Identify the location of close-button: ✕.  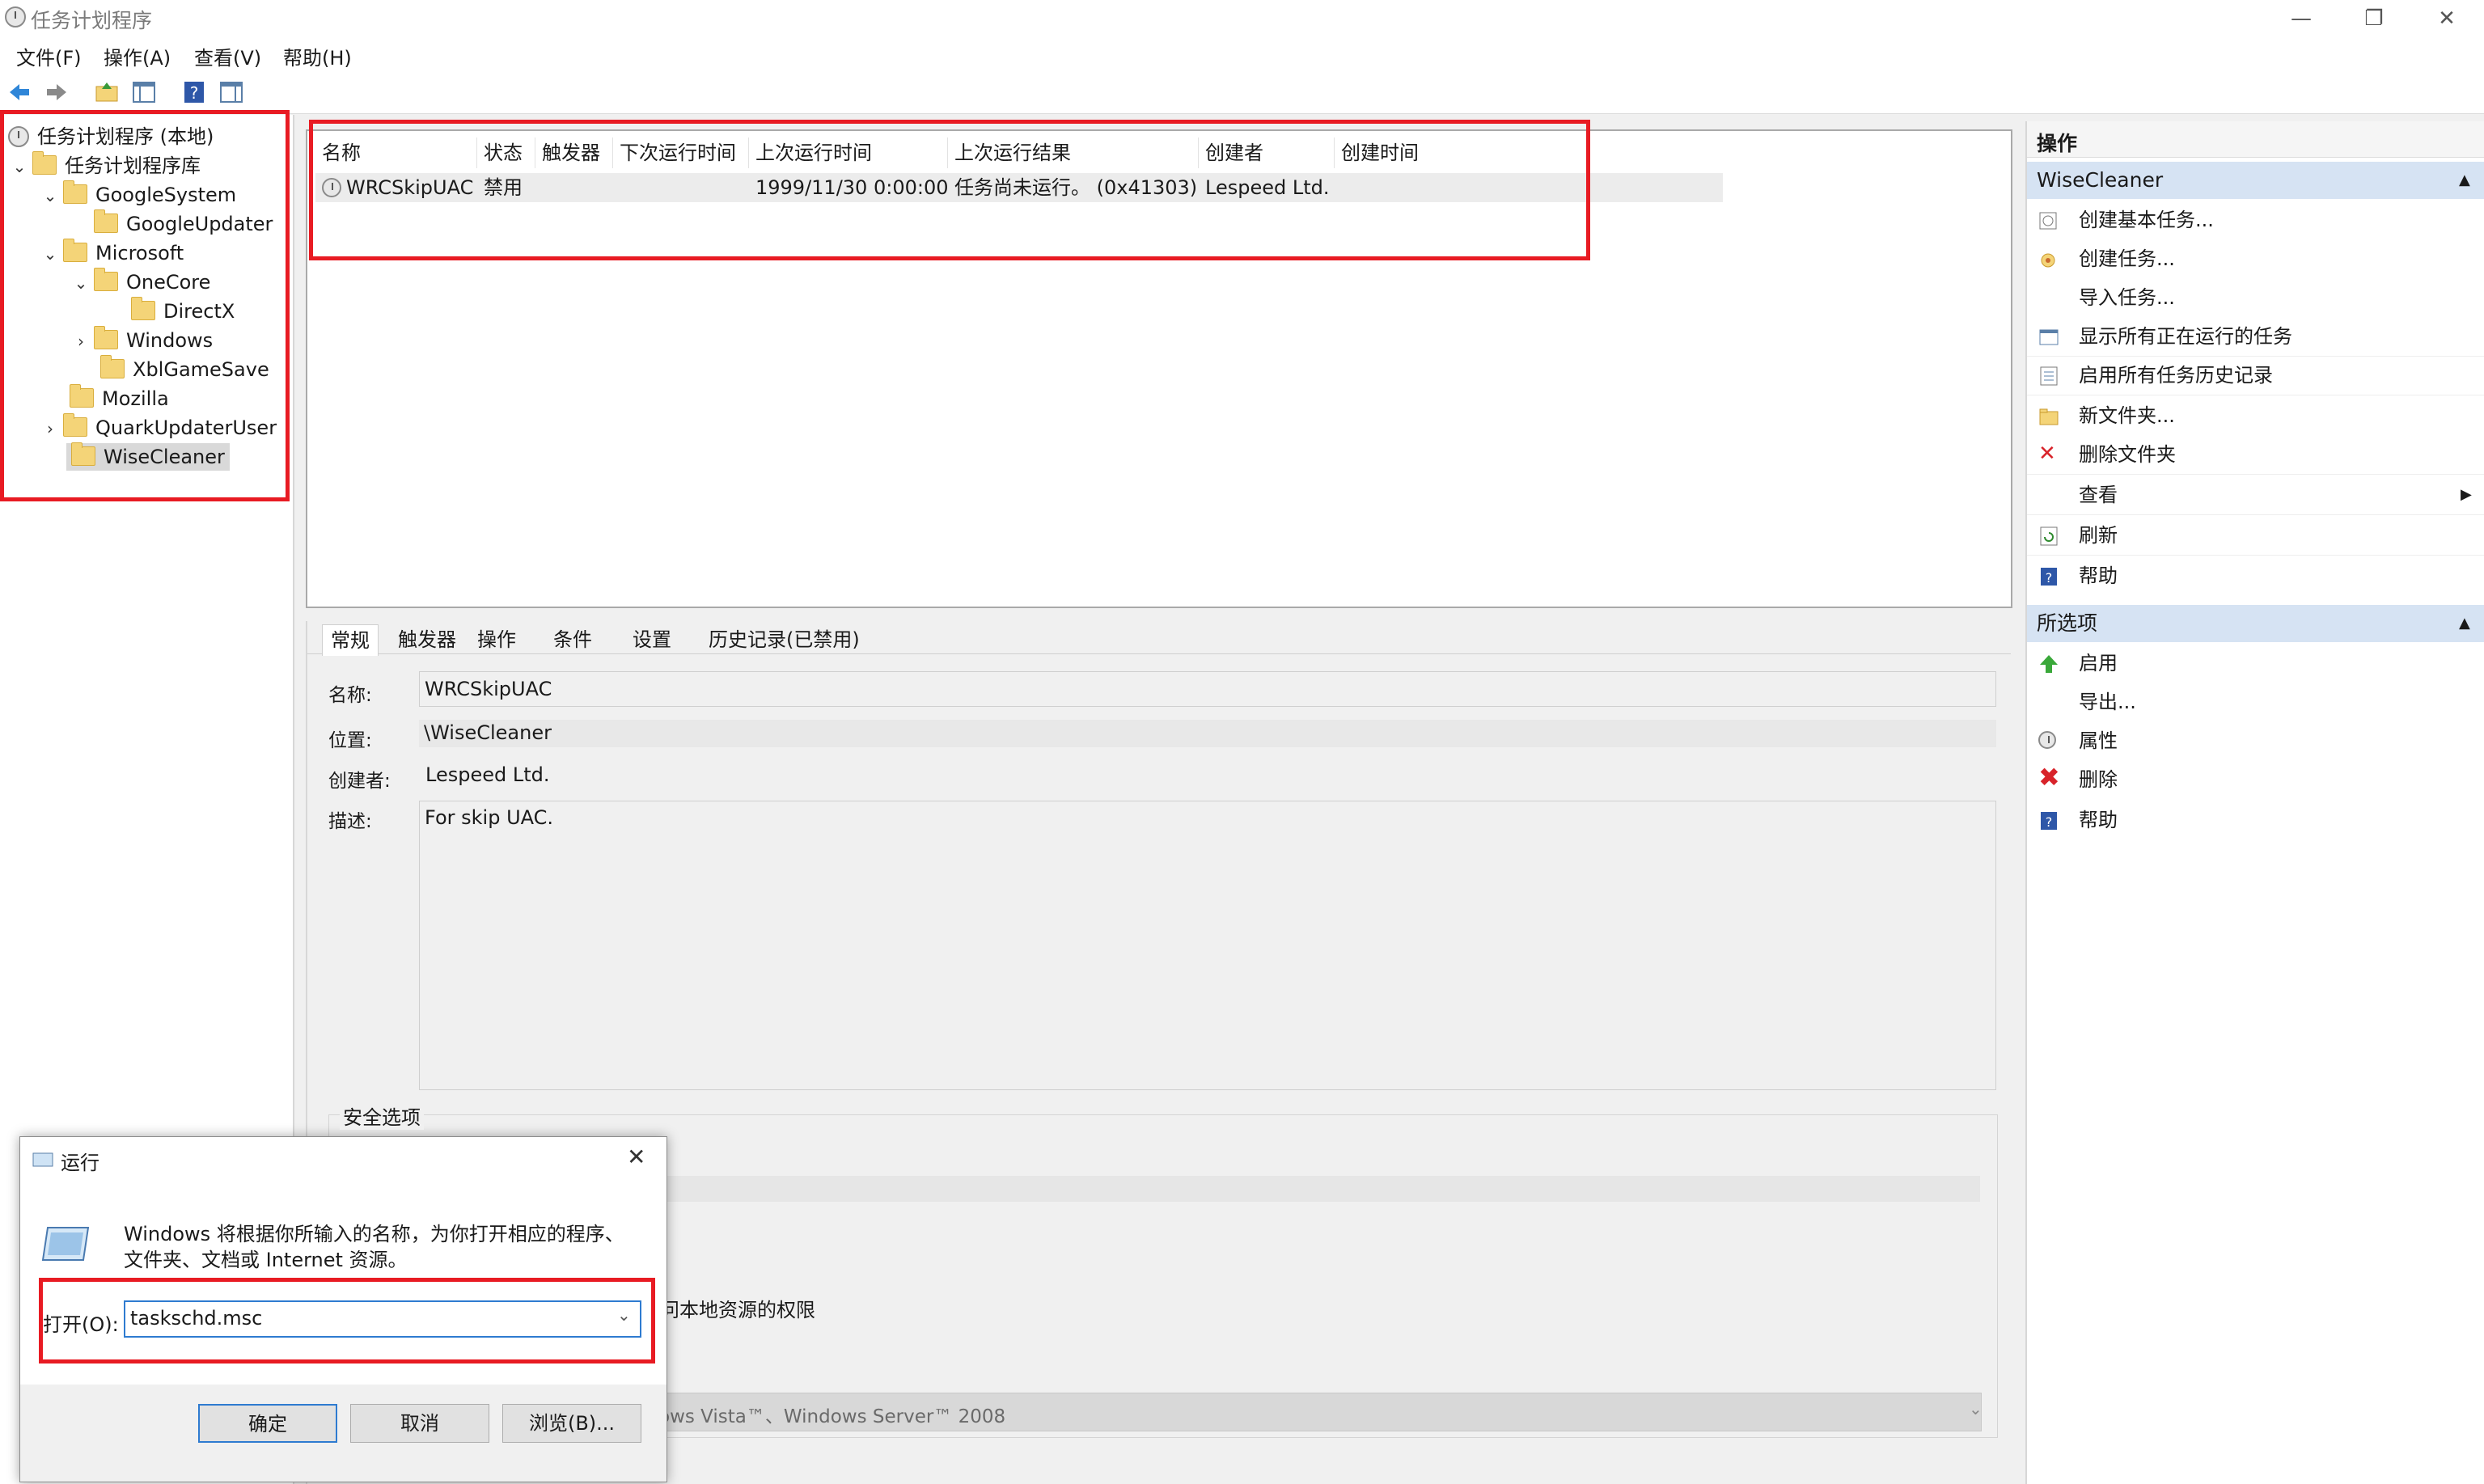
(2446, 18).